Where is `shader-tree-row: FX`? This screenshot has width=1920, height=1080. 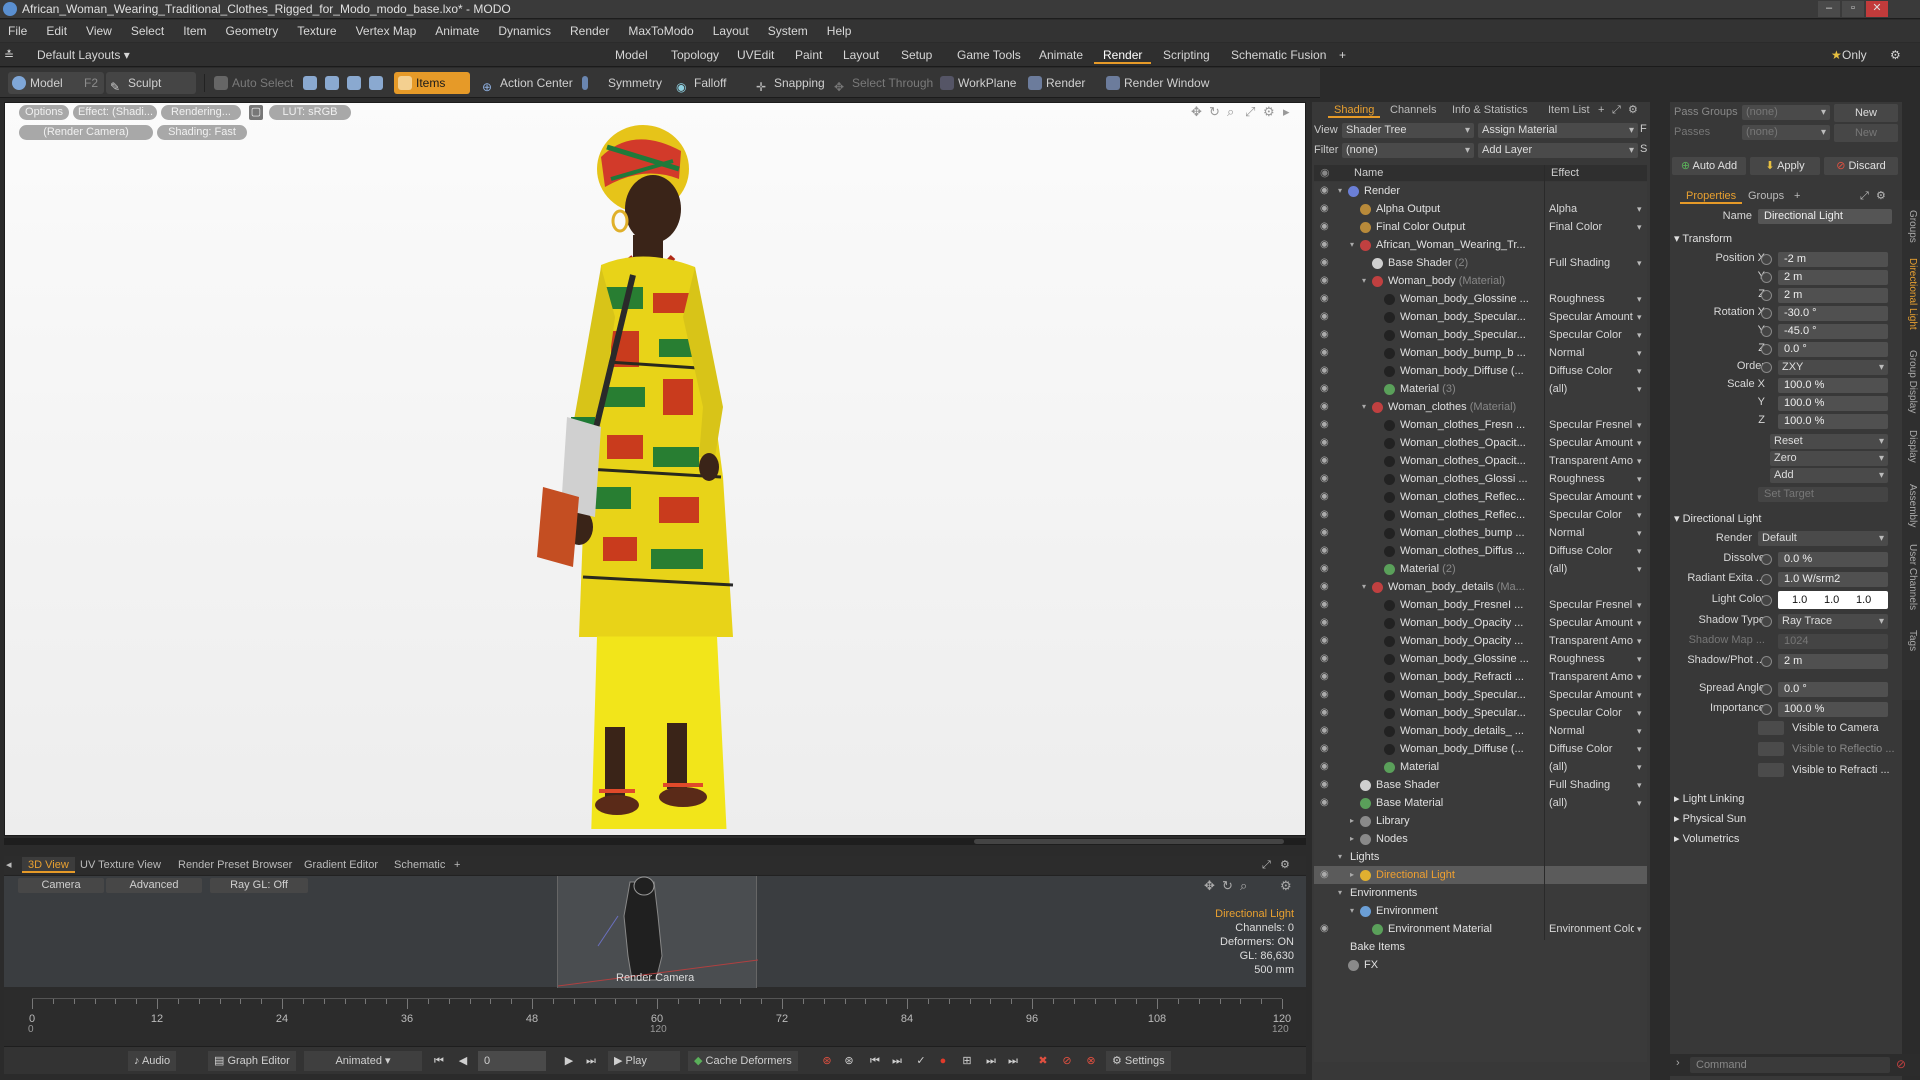 shader-tree-row: FX is located at coordinates (1480, 965).